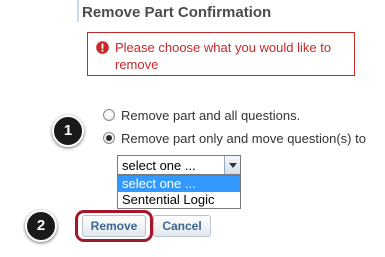 This screenshot has height=257, width=385. What do you see at coordinates (210, 115) in the screenshot?
I see `remove-all-label: Remove part and all questions.` at bounding box center [210, 115].